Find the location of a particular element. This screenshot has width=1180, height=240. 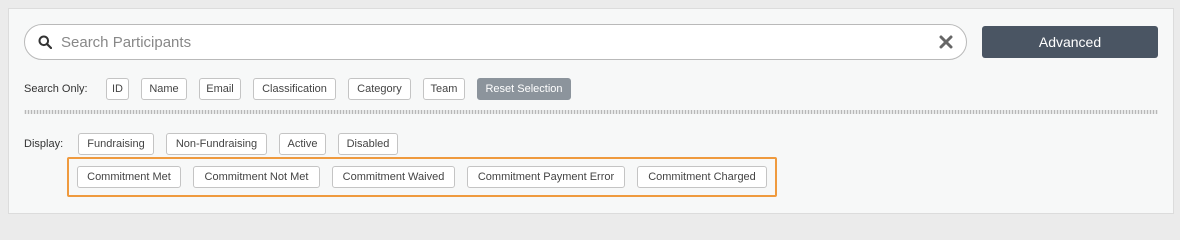

display-chip-fundraising: Fundraising is located at coordinates (116, 144).